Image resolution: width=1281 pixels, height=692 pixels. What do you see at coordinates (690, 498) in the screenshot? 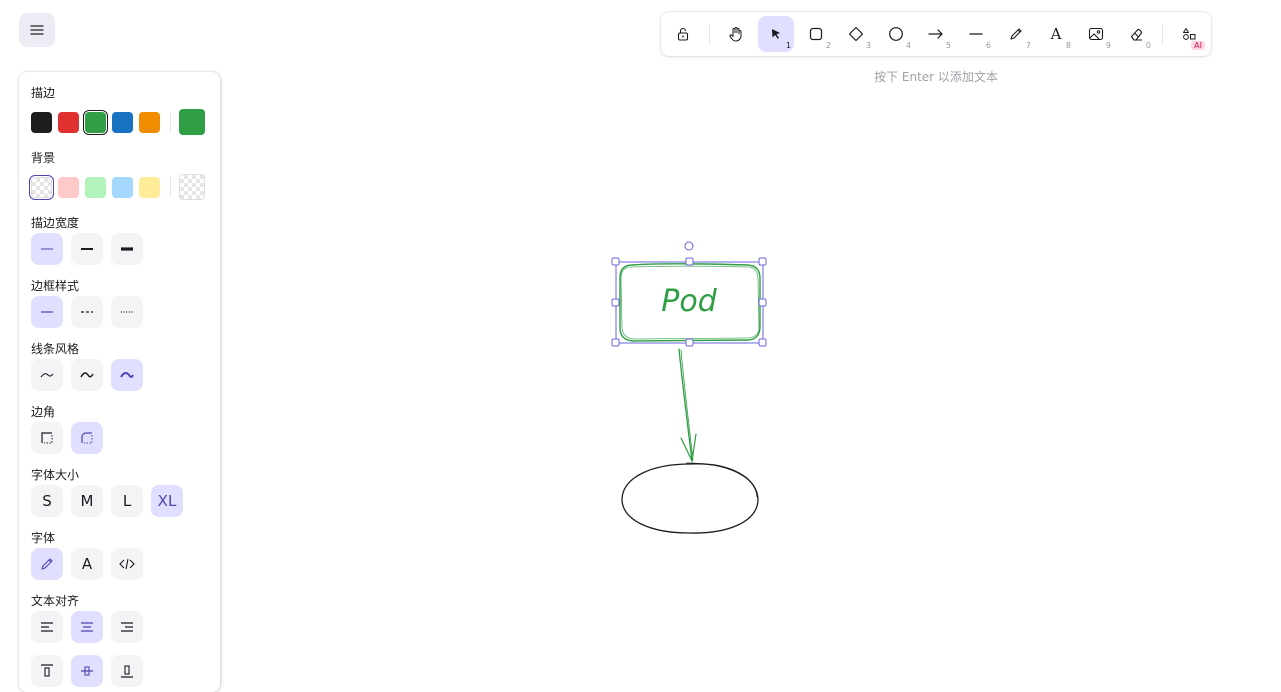
I see `ellipse-node` at bounding box center [690, 498].